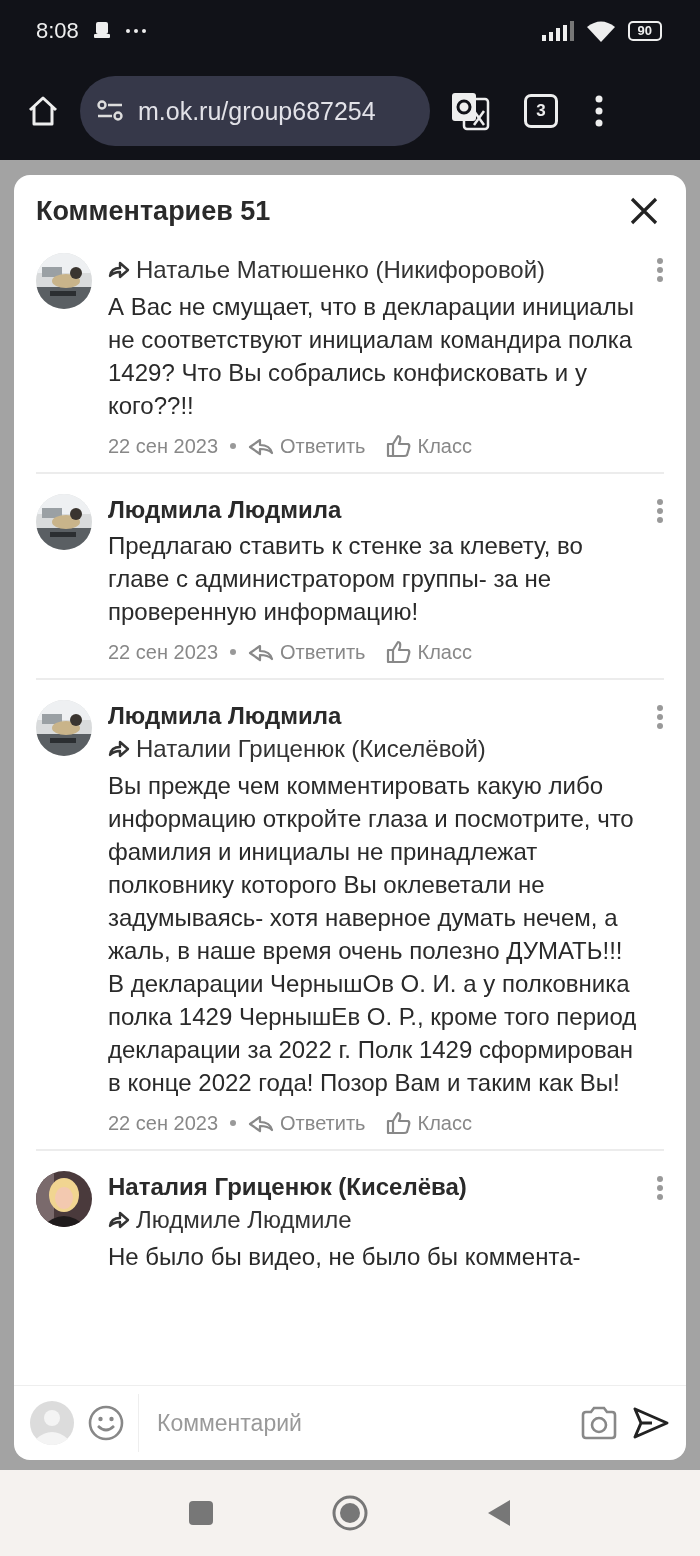 The height and width of the screenshot is (1556, 700). I want to click on translate-icon, so click(470, 111).